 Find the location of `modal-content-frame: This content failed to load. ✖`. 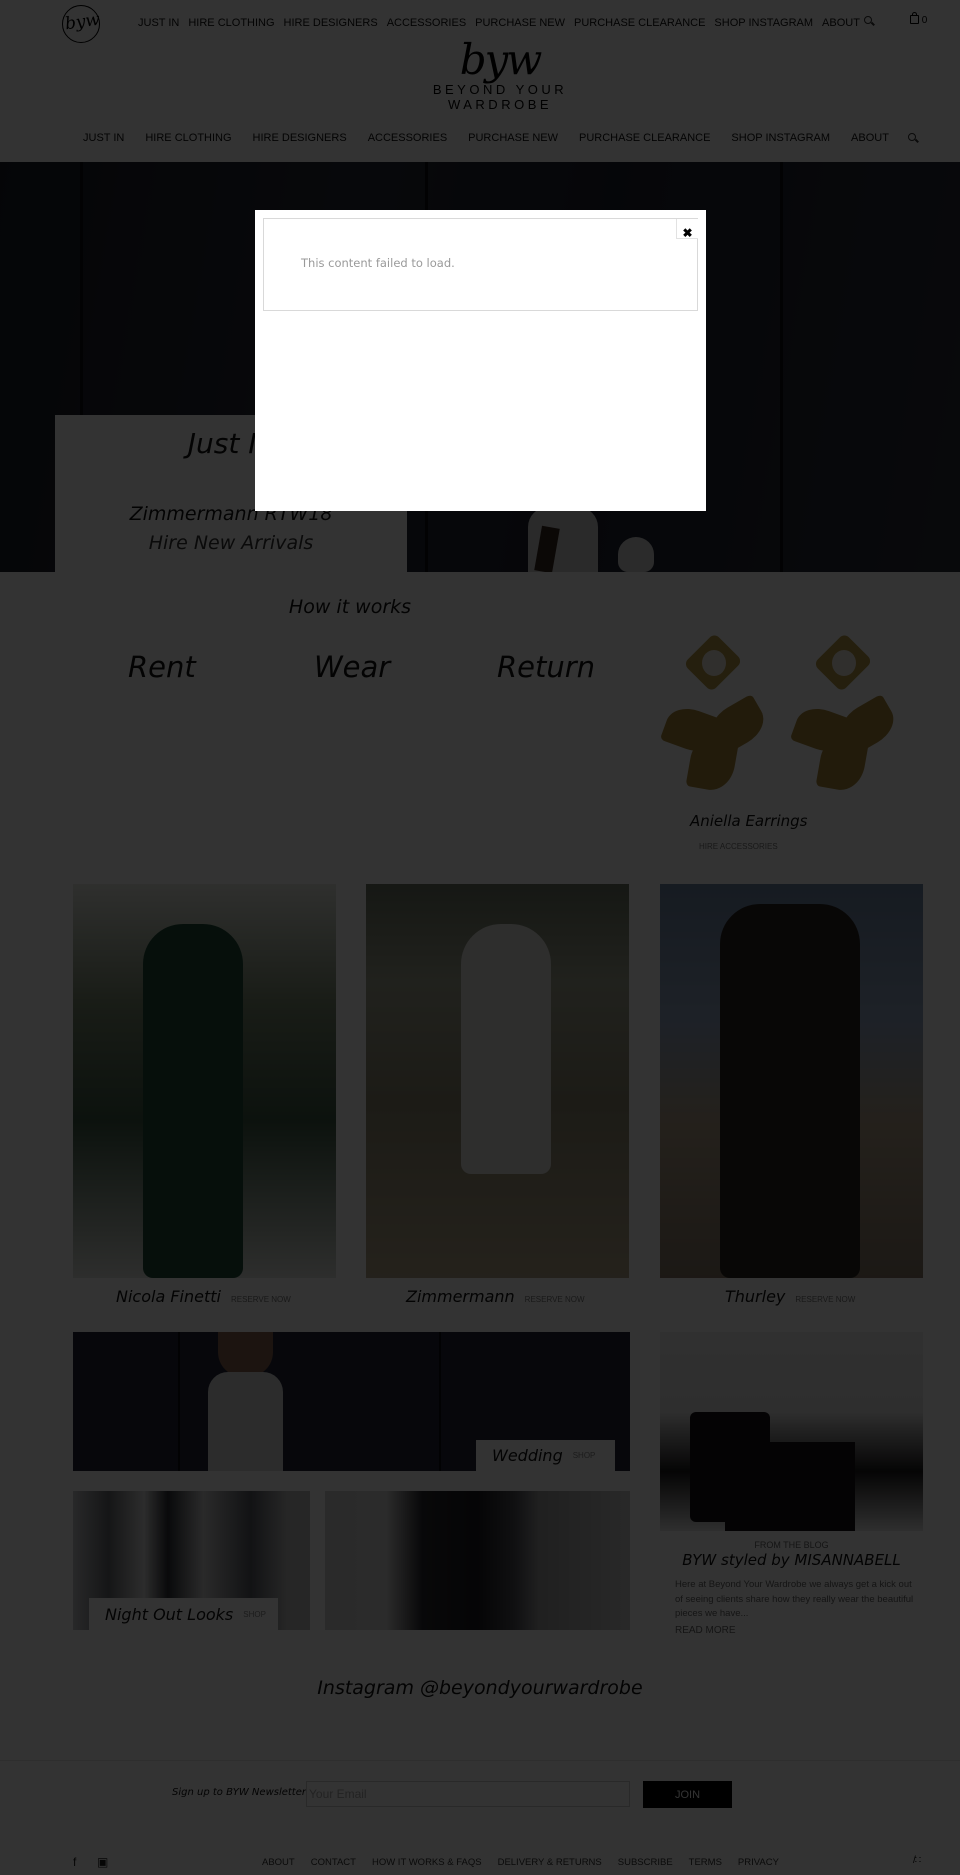

modal-content-frame: This content failed to load. ✖ is located at coordinates (480, 264).